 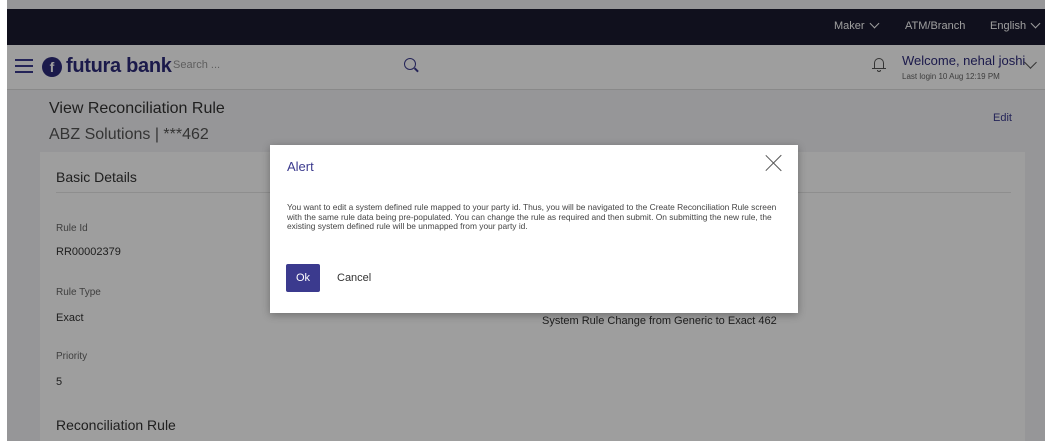 I want to click on dialog-title: Alert, so click(x=300, y=166).